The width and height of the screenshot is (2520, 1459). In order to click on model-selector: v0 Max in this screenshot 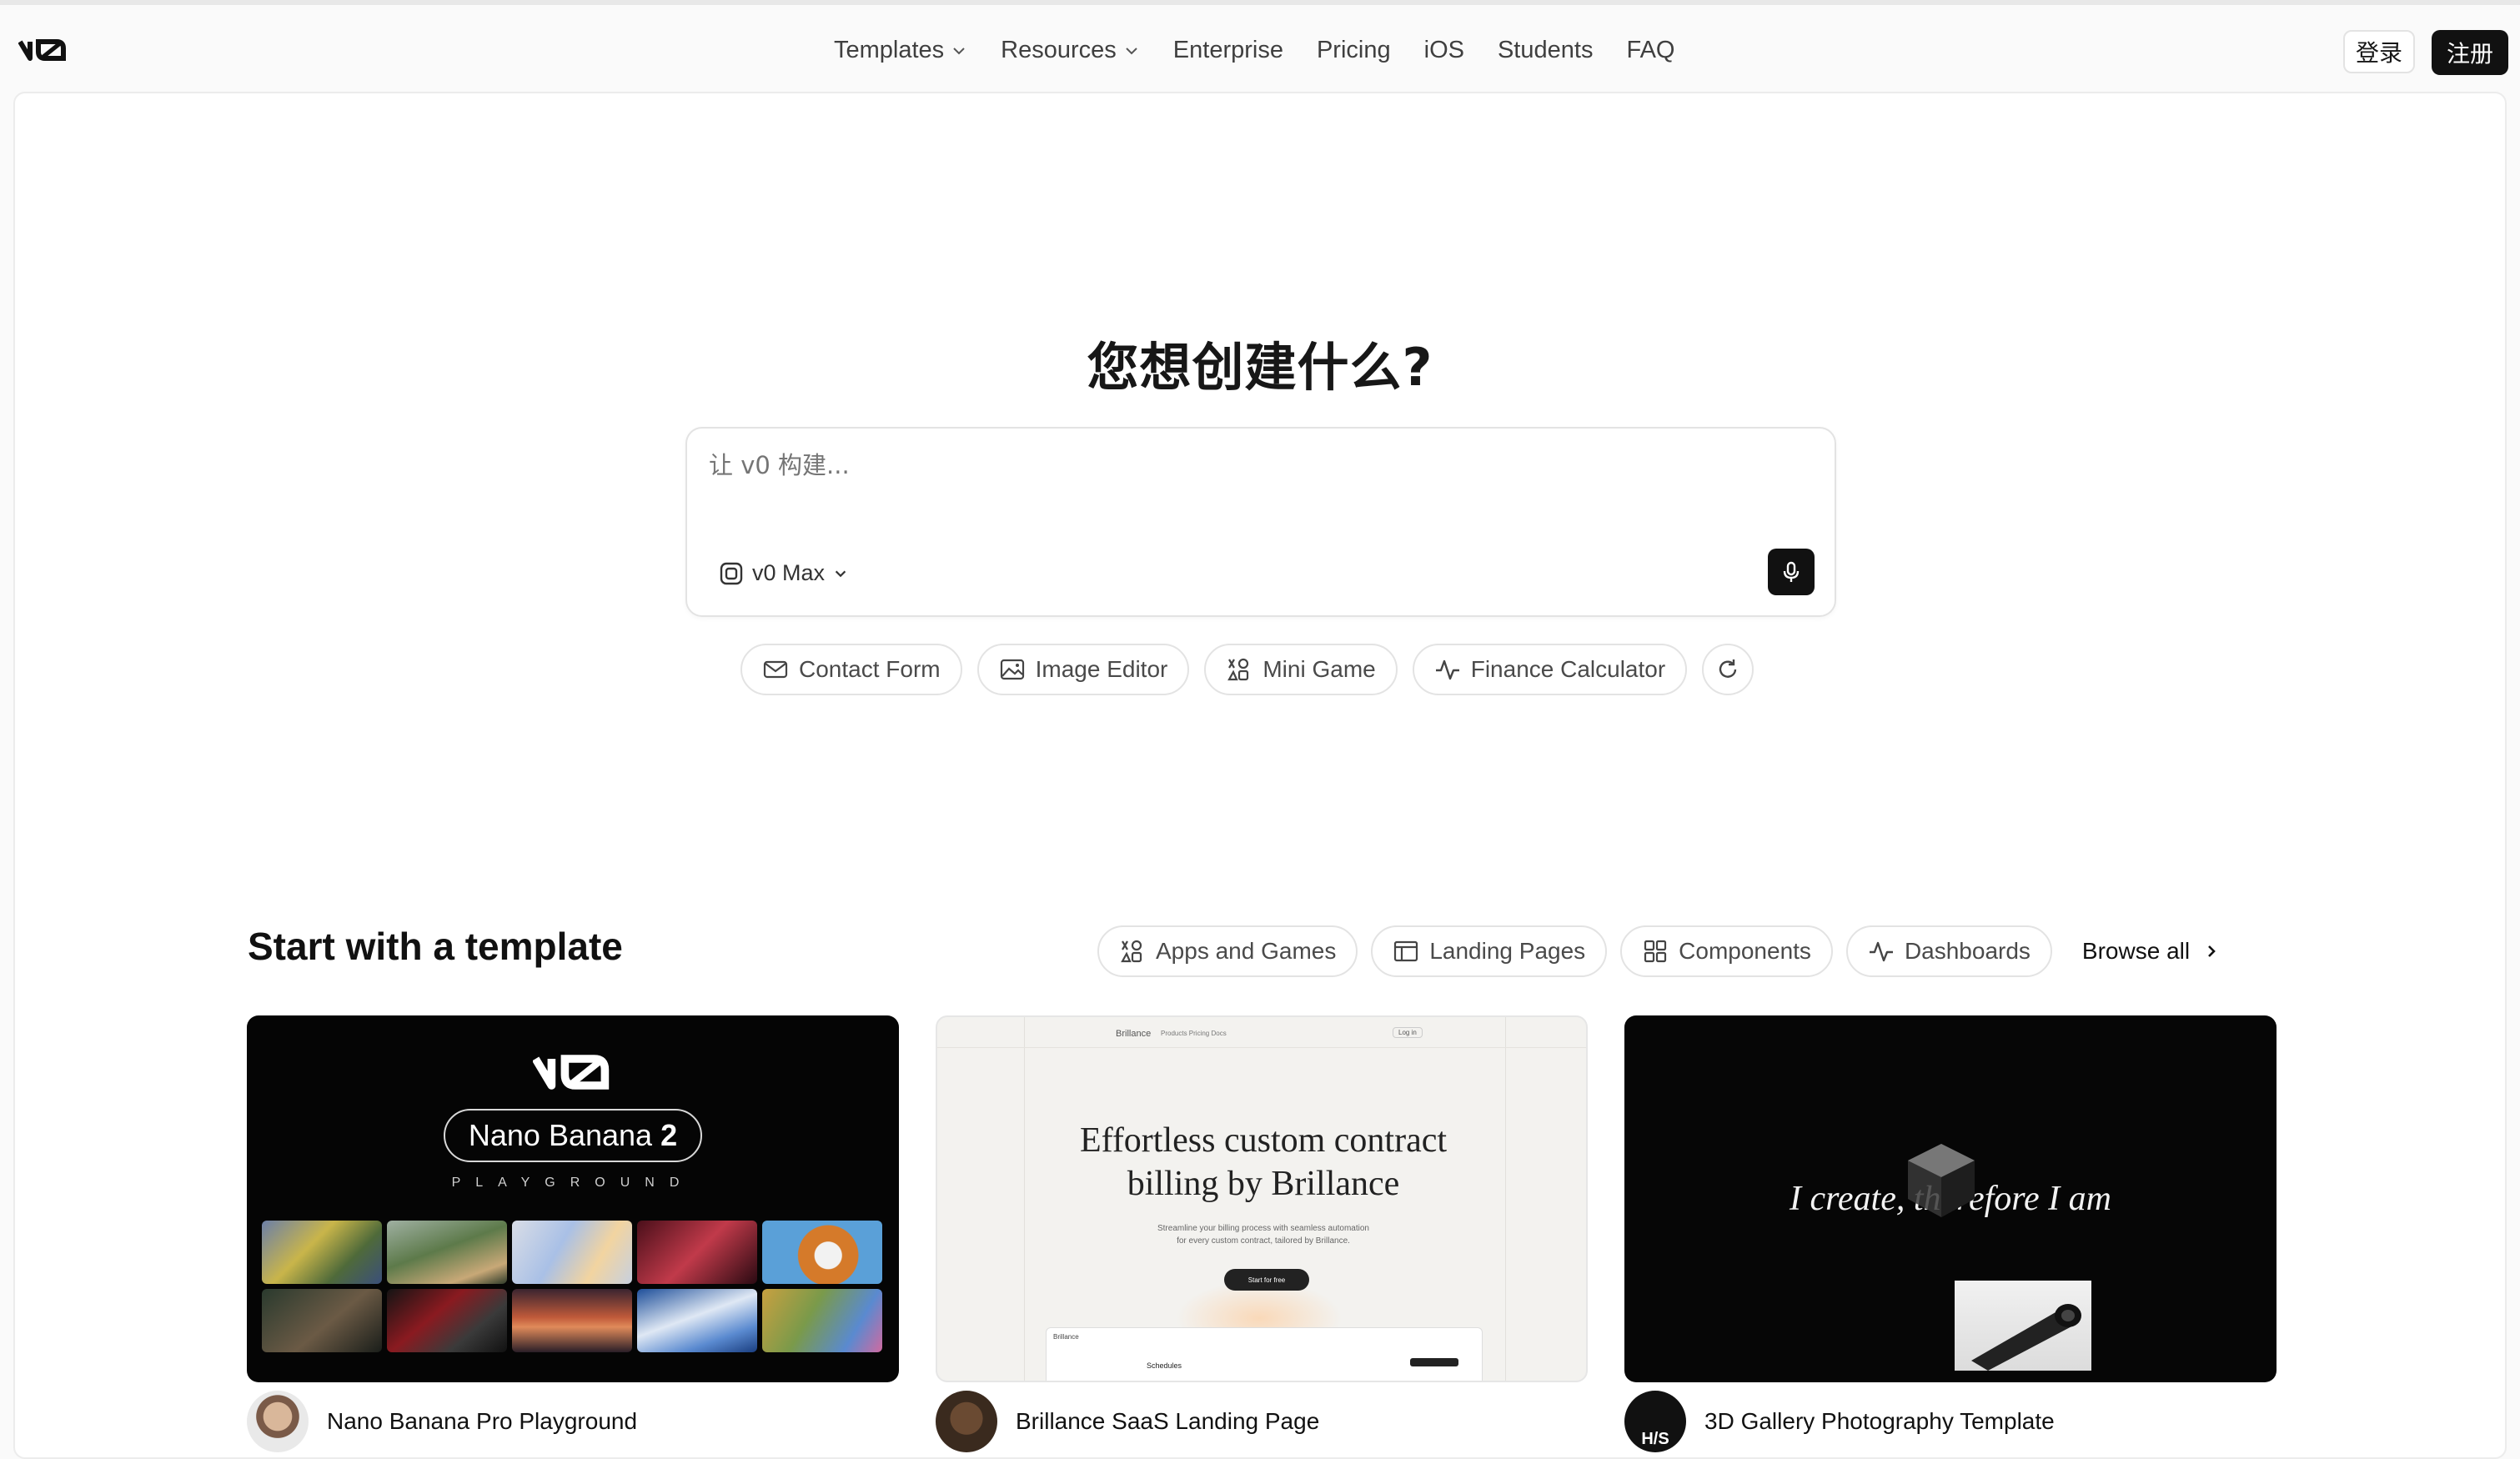, I will do `click(783, 573)`.